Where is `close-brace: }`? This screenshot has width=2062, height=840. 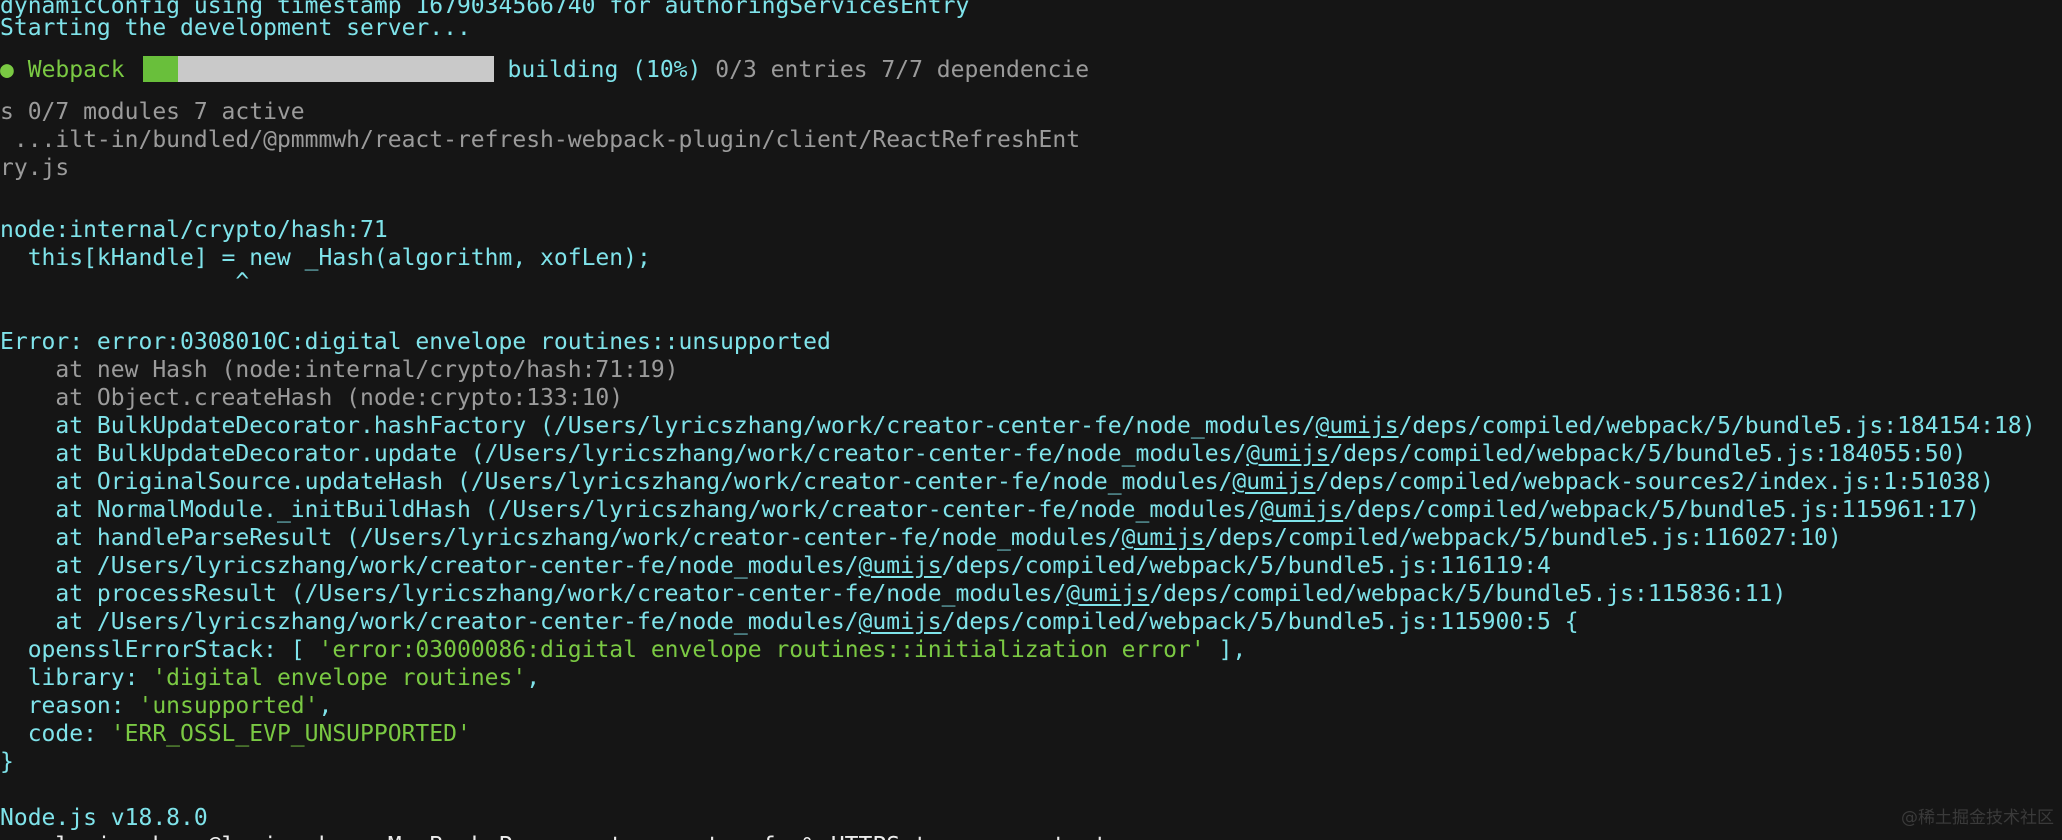 close-brace: } is located at coordinates (7, 762).